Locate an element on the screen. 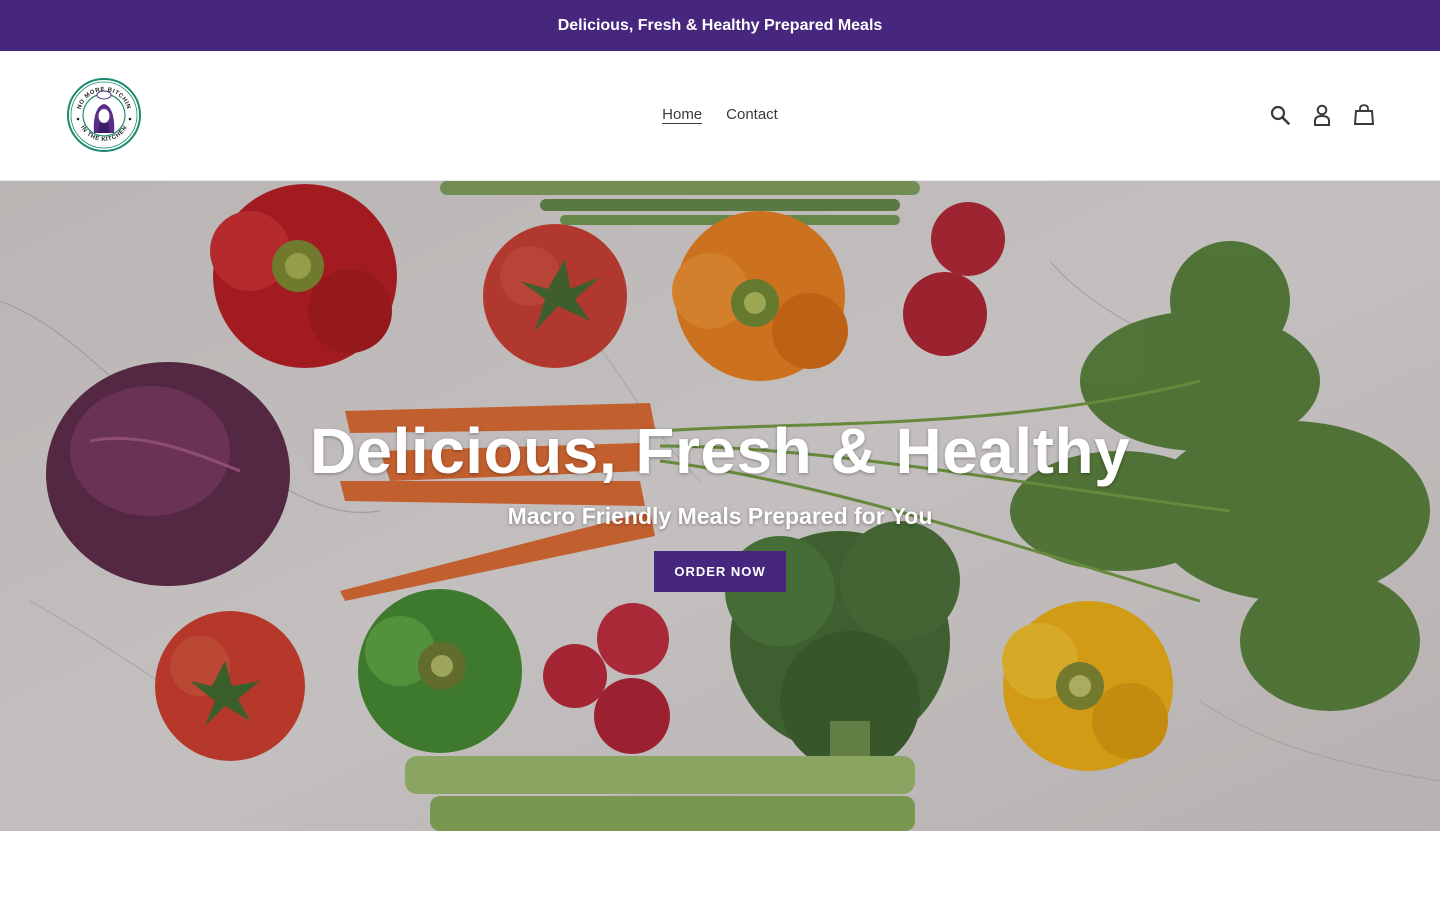  nav-link-contact: Contact is located at coordinates (752, 115).